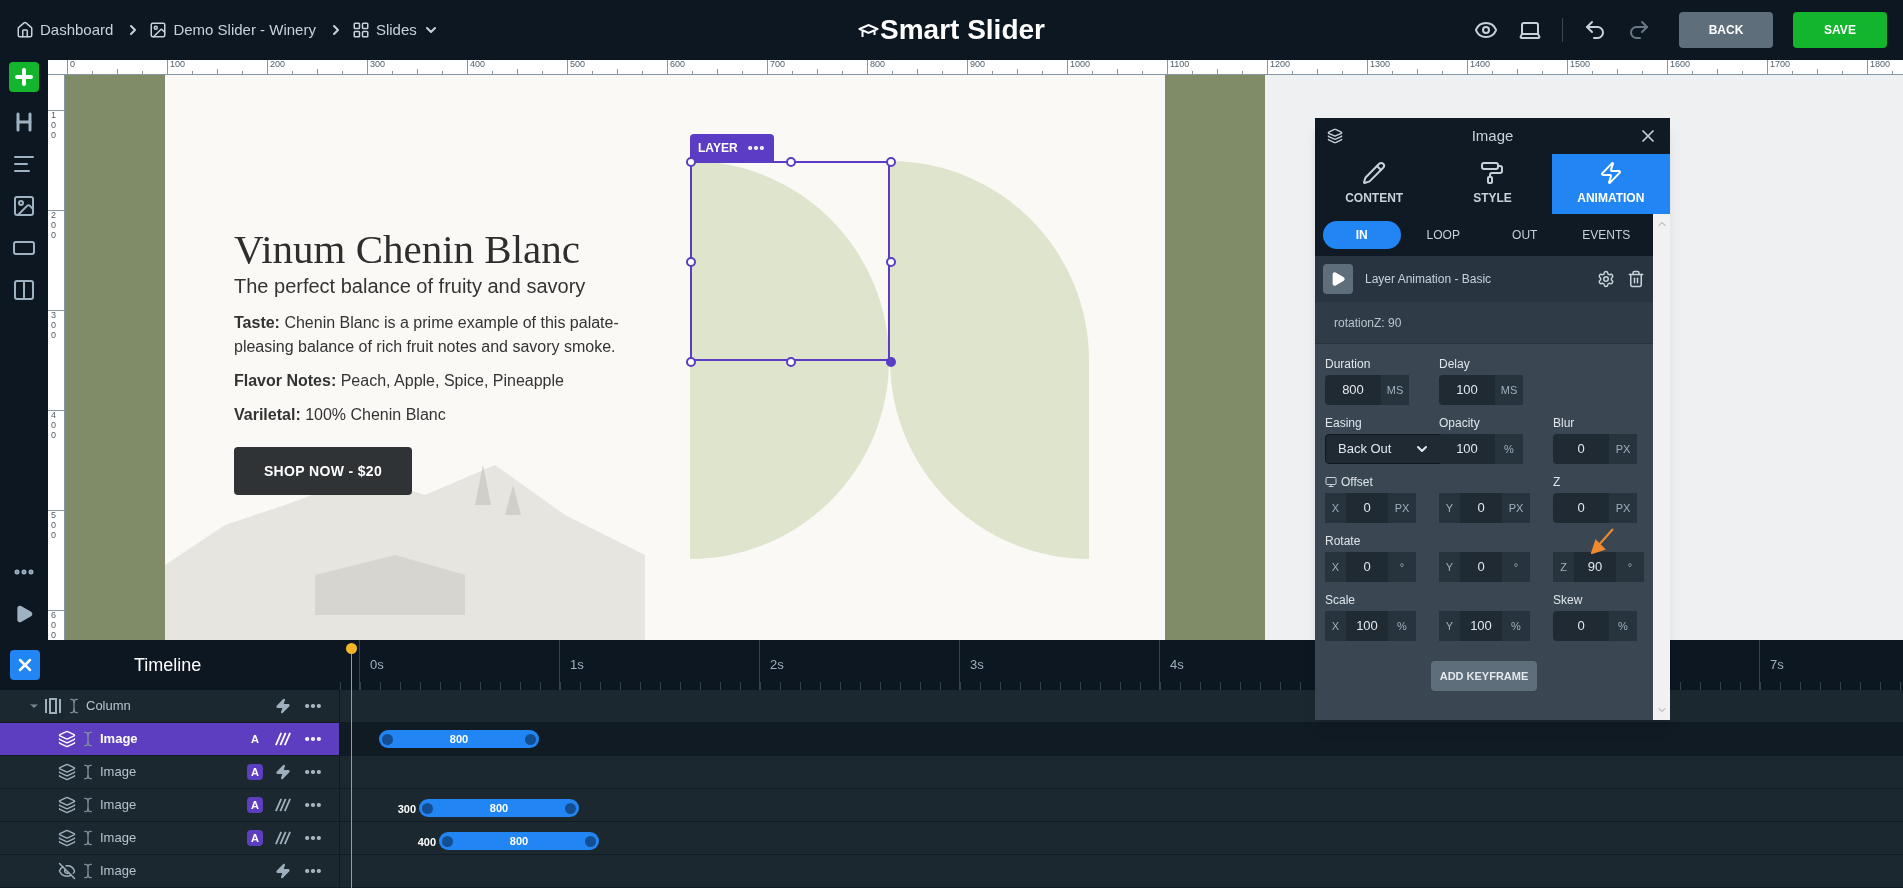 The width and height of the screenshot is (1903, 888). I want to click on number-input-field: Y 100 %, so click(1484, 626).